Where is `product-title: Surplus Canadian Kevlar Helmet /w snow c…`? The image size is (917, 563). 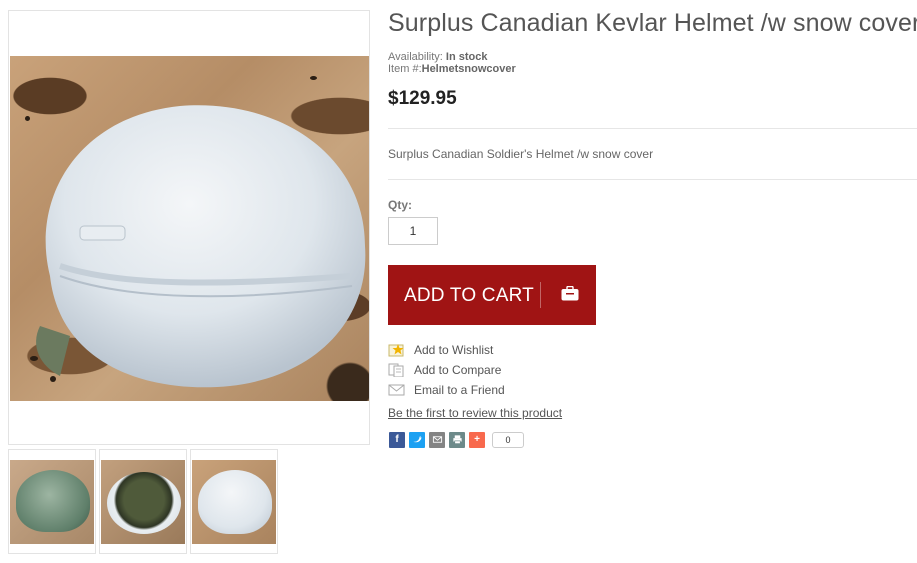 product-title: Surplus Canadian Kevlar Helmet /w snow c… is located at coordinates (652, 23).